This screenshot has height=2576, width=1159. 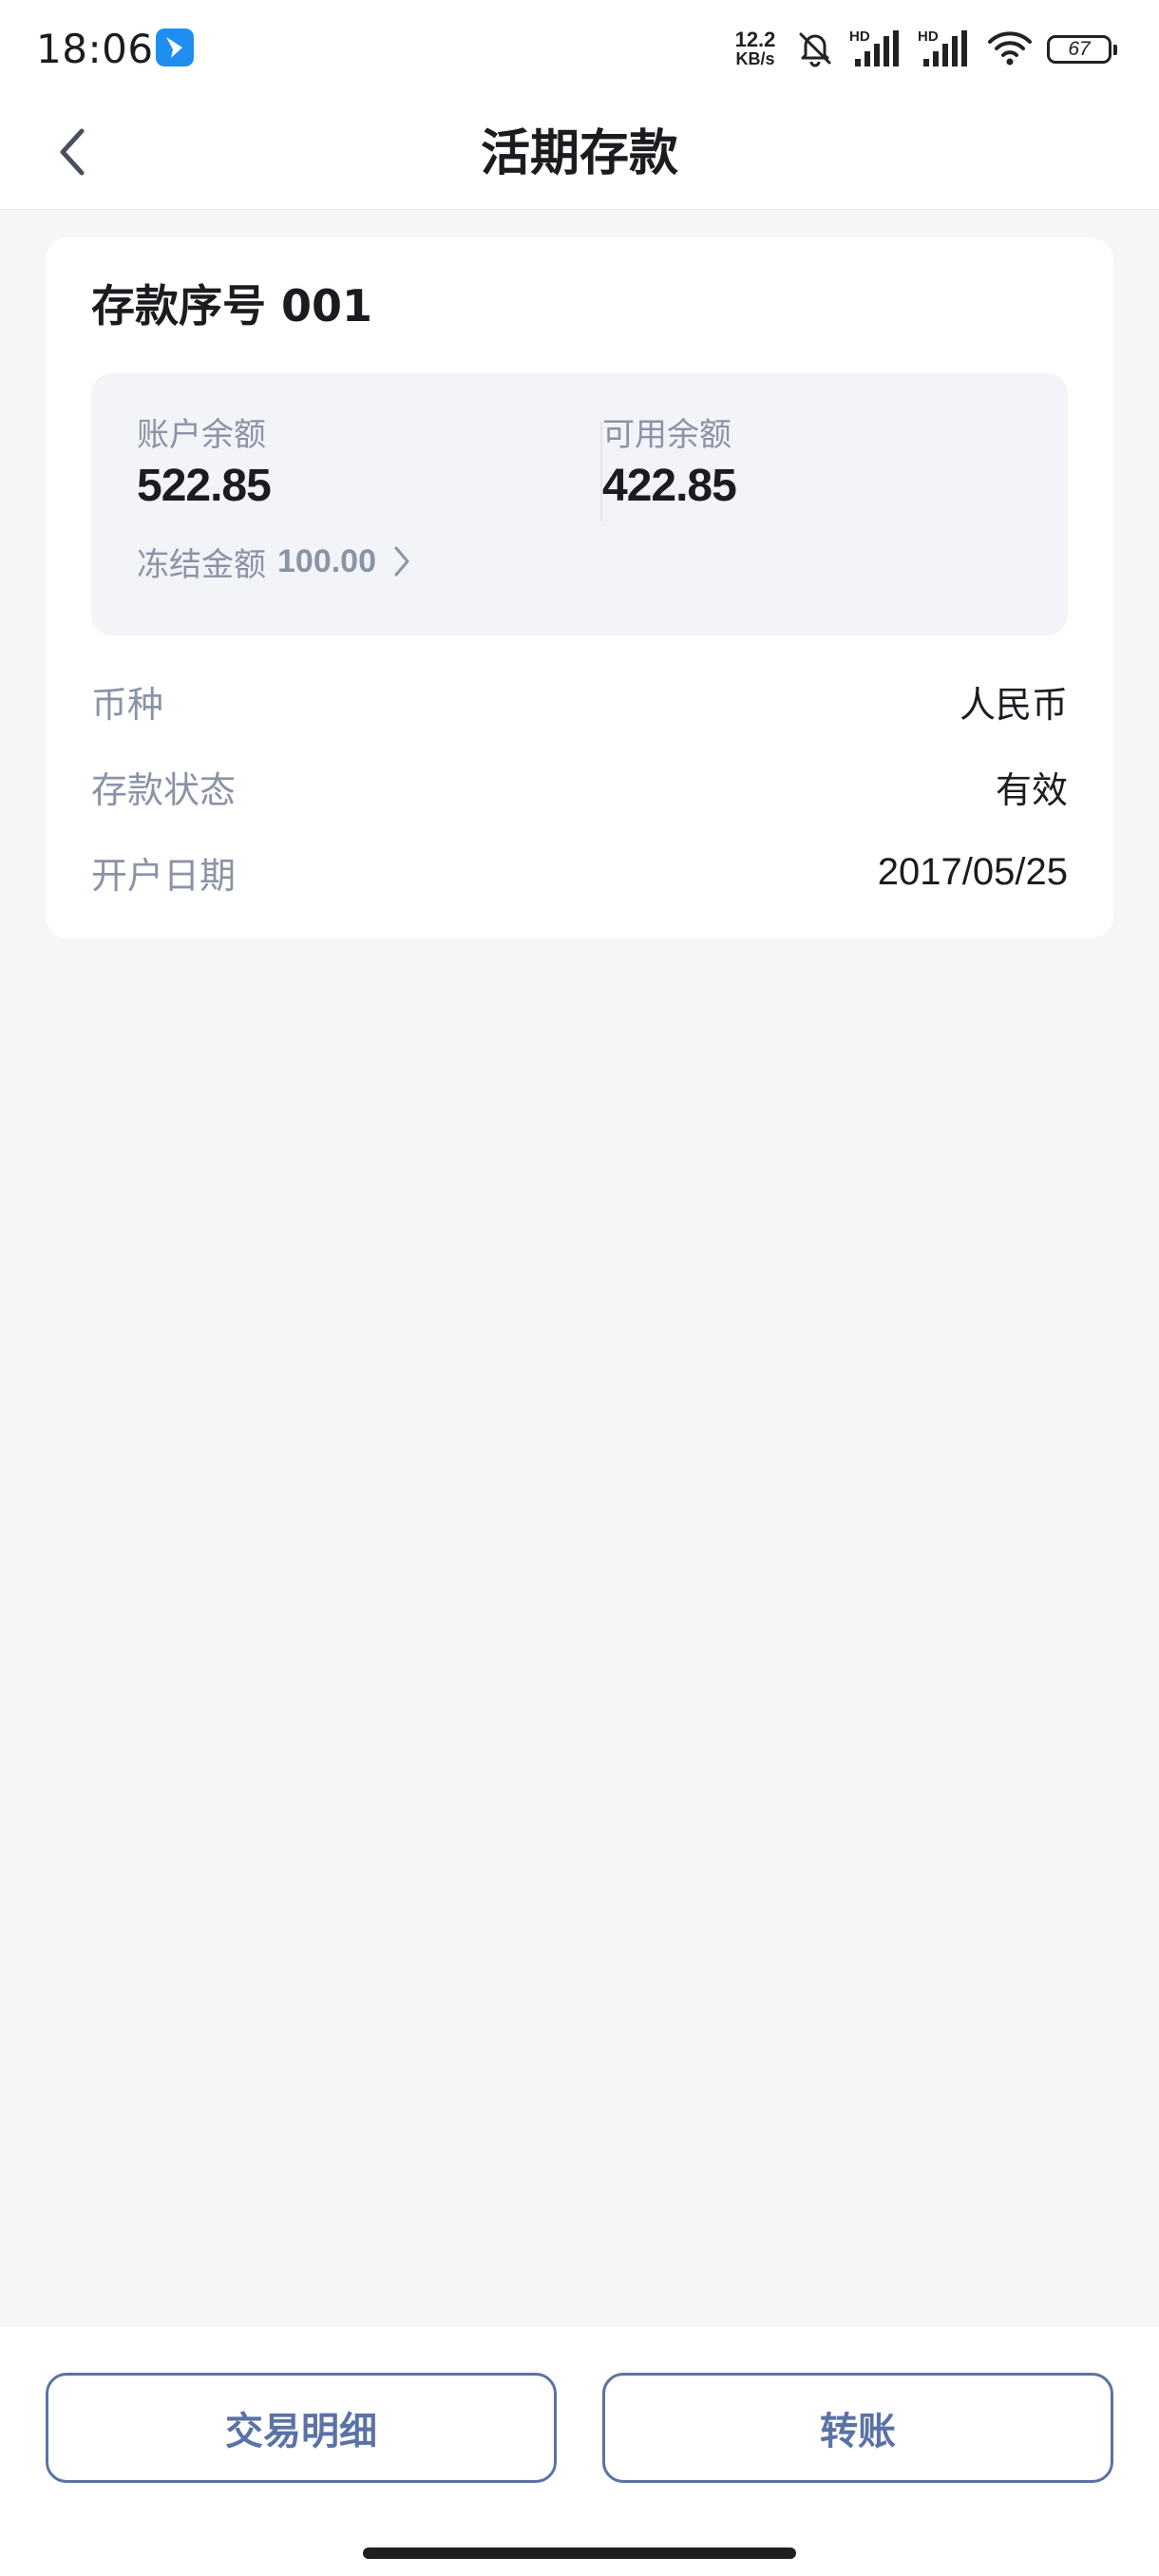 What do you see at coordinates (401, 561) in the screenshot?
I see `chevron-right-icon` at bounding box center [401, 561].